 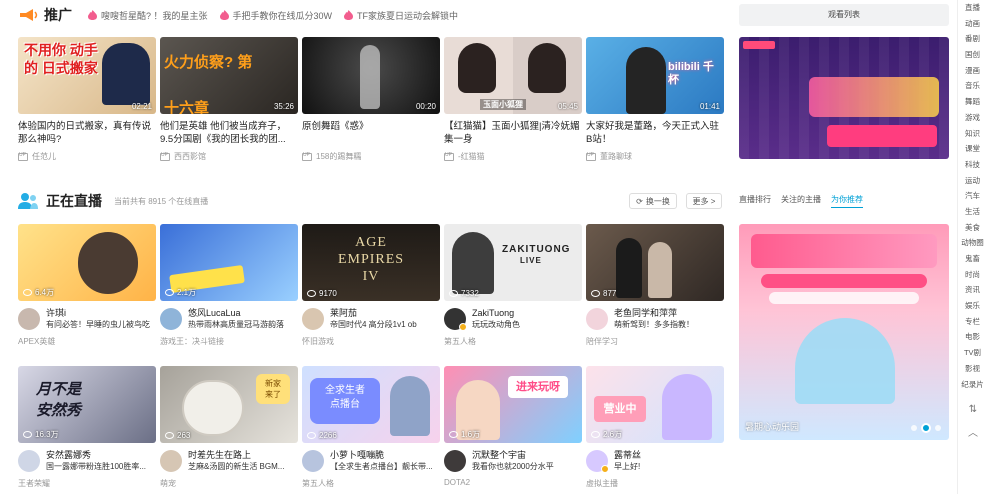 What do you see at coordinates (666, 466) in the screenshot?
I see `live-description: 早上好!` at bounding box center [666, 466].